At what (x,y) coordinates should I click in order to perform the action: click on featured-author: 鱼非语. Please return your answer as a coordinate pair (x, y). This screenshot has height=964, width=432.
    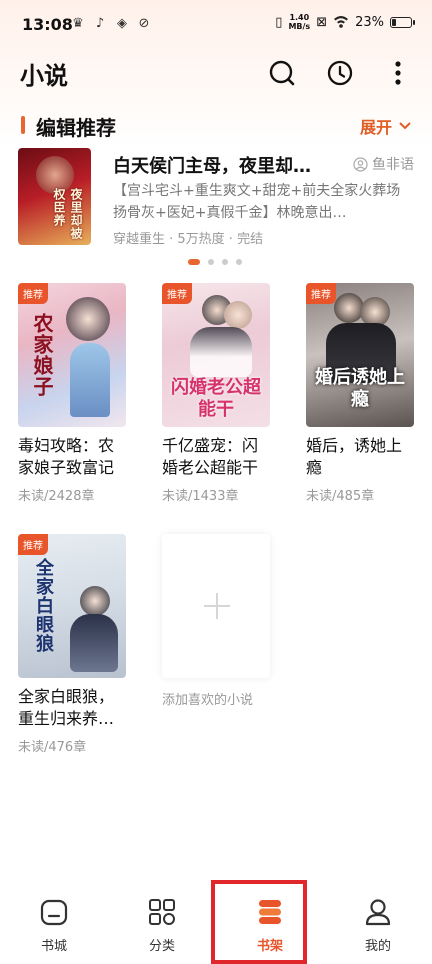
    Looking at the image, I should click on (383, 164).